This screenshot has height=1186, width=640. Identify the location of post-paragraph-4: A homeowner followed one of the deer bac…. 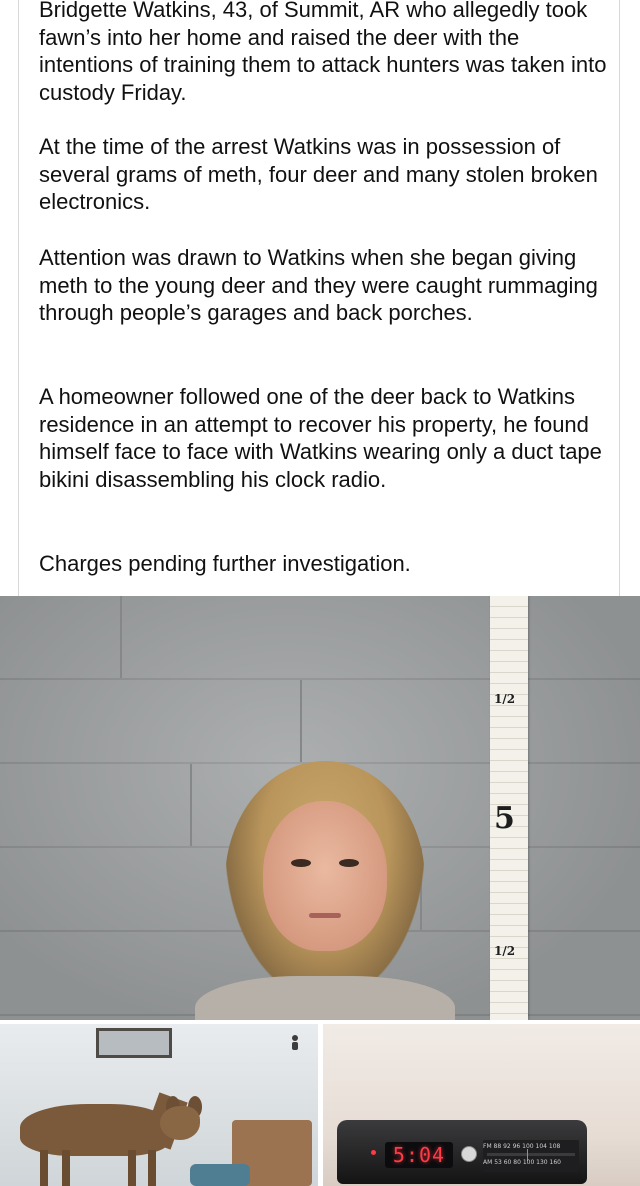
(320, 438).